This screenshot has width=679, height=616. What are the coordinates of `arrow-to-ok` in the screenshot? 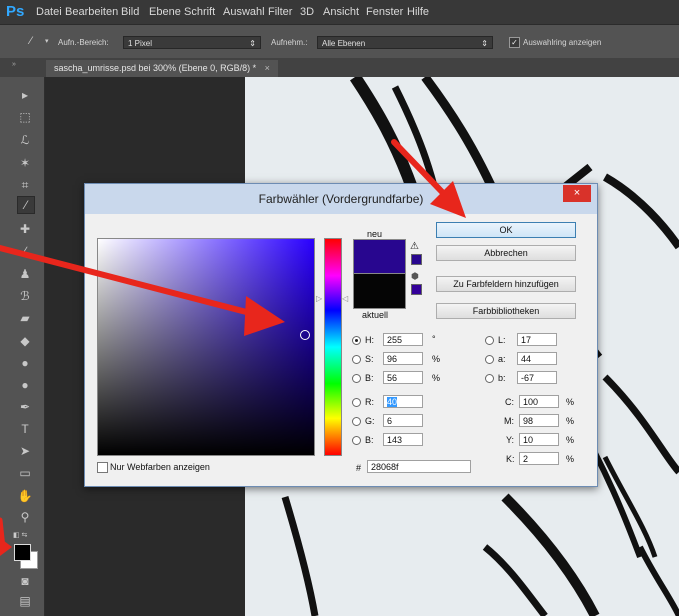 It's located at (419, 168).